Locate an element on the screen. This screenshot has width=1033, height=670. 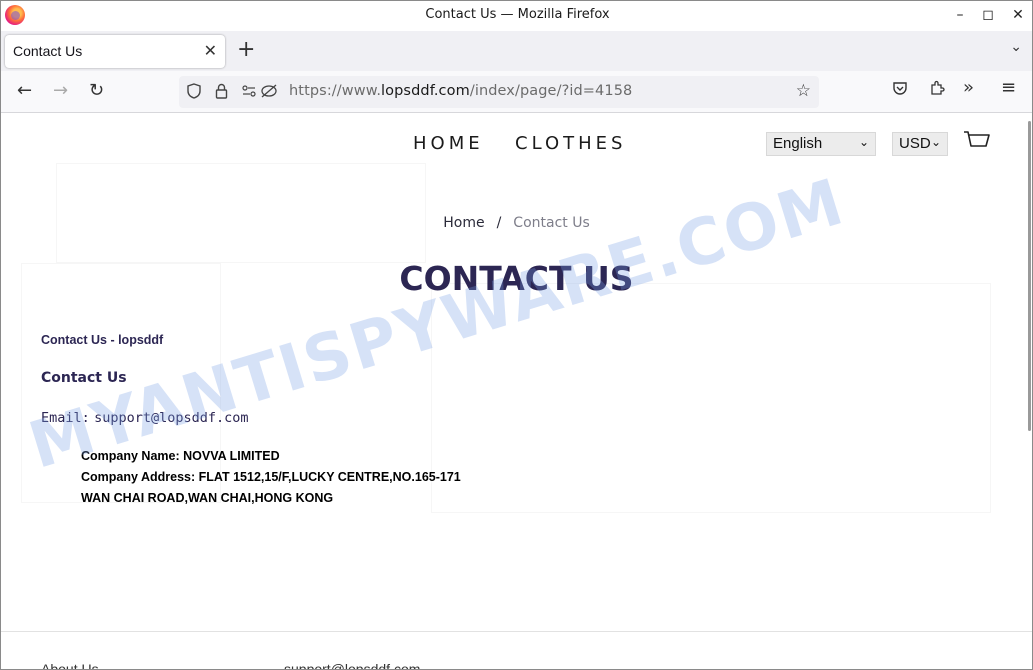
footer-email: support@lopsddf.com is located at coordinates (352, 665).